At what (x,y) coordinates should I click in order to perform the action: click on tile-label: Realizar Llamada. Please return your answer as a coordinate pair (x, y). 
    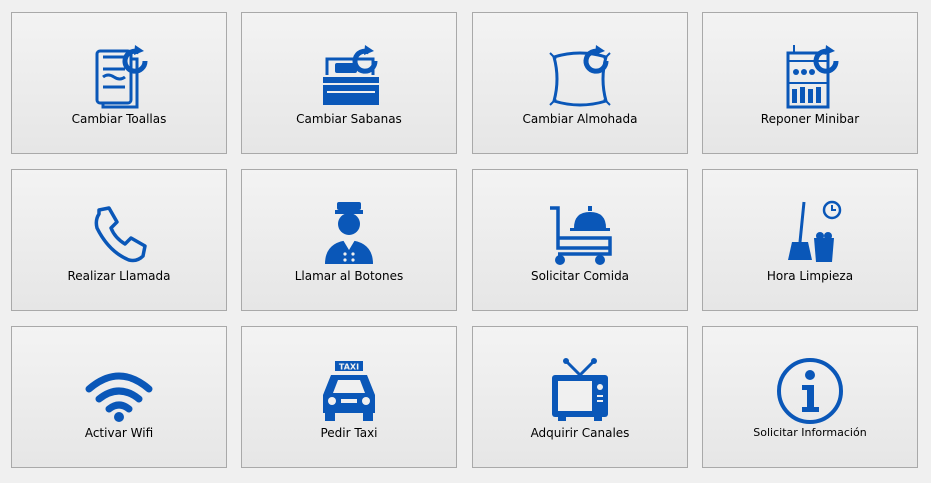
    Looking at the image, I should click on (119, 276).